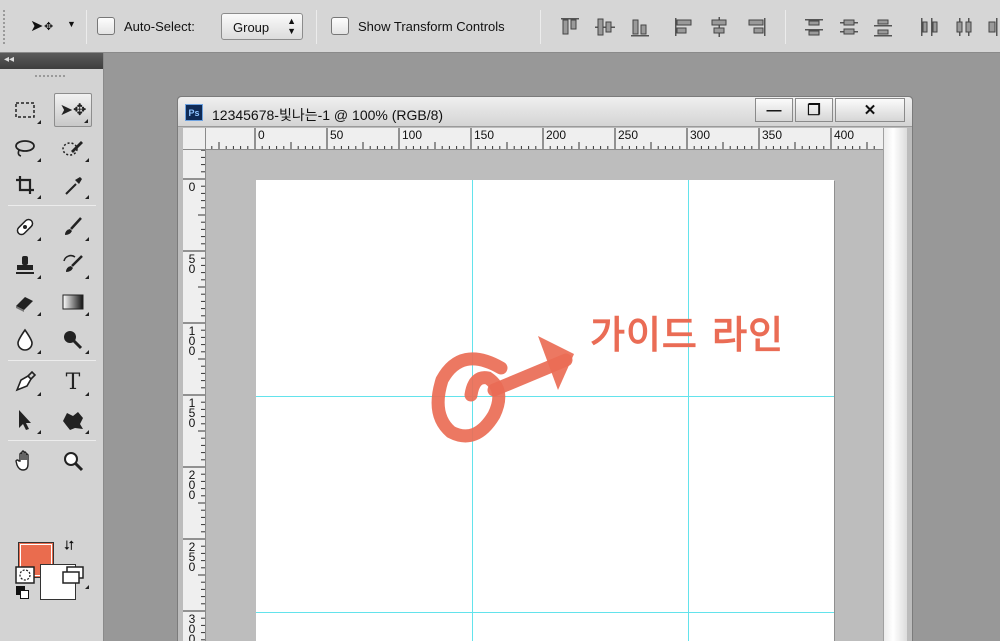 The image size is (1000, 641). Describe the element at coordinates (502, 389) in the screenshot. I see `annotation-arrow` at that location.